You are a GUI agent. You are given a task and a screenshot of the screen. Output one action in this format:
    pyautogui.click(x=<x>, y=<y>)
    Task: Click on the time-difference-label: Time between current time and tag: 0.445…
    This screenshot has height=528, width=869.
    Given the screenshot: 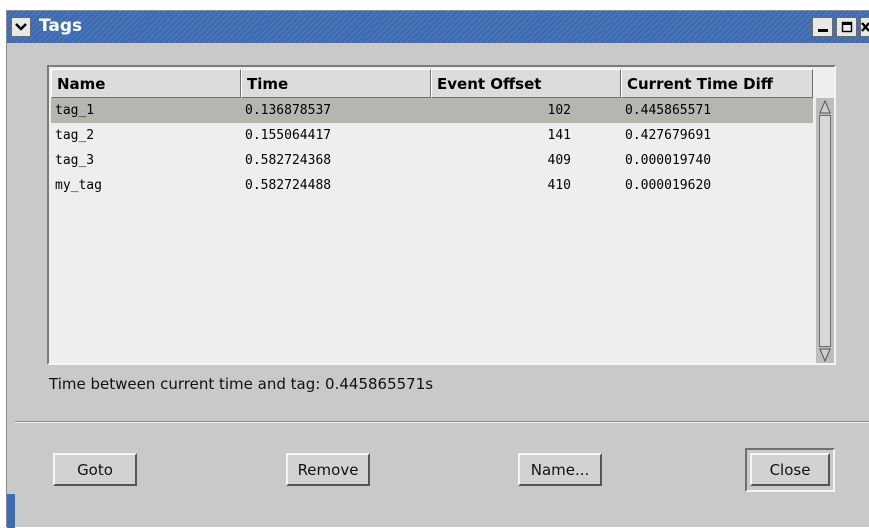 What is the action you would take?
    pyautogui.click(x=241, y=384)
    